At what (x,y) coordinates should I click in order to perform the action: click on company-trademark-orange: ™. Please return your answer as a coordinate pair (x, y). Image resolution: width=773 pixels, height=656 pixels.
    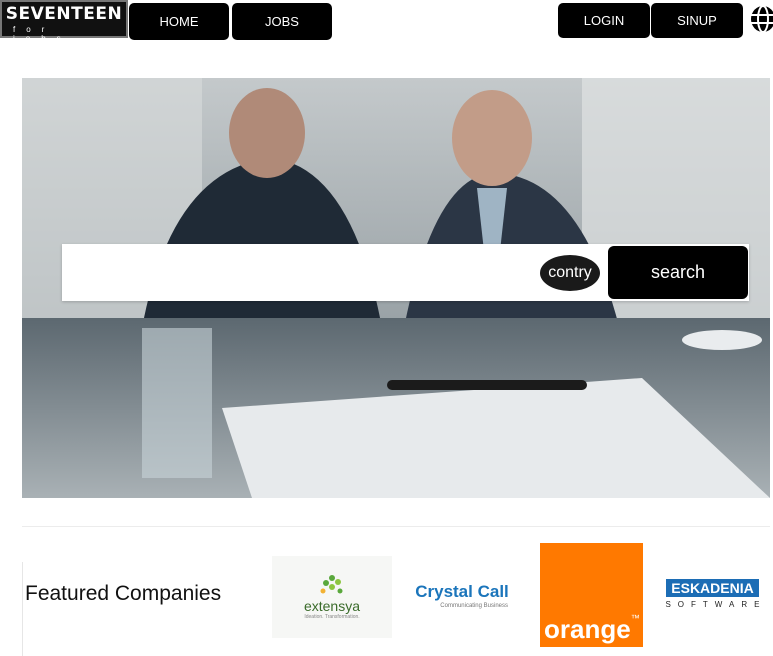
    Looking at the image, I should click on (635, 618).